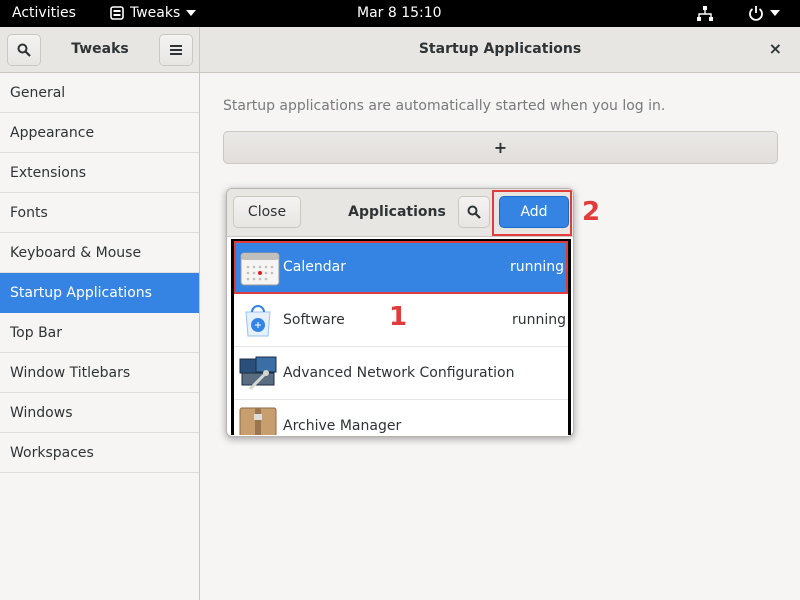 The height and width of the screenshot is (600, 800). I want to click on app-name: Archive Manager, so click(342, 426).